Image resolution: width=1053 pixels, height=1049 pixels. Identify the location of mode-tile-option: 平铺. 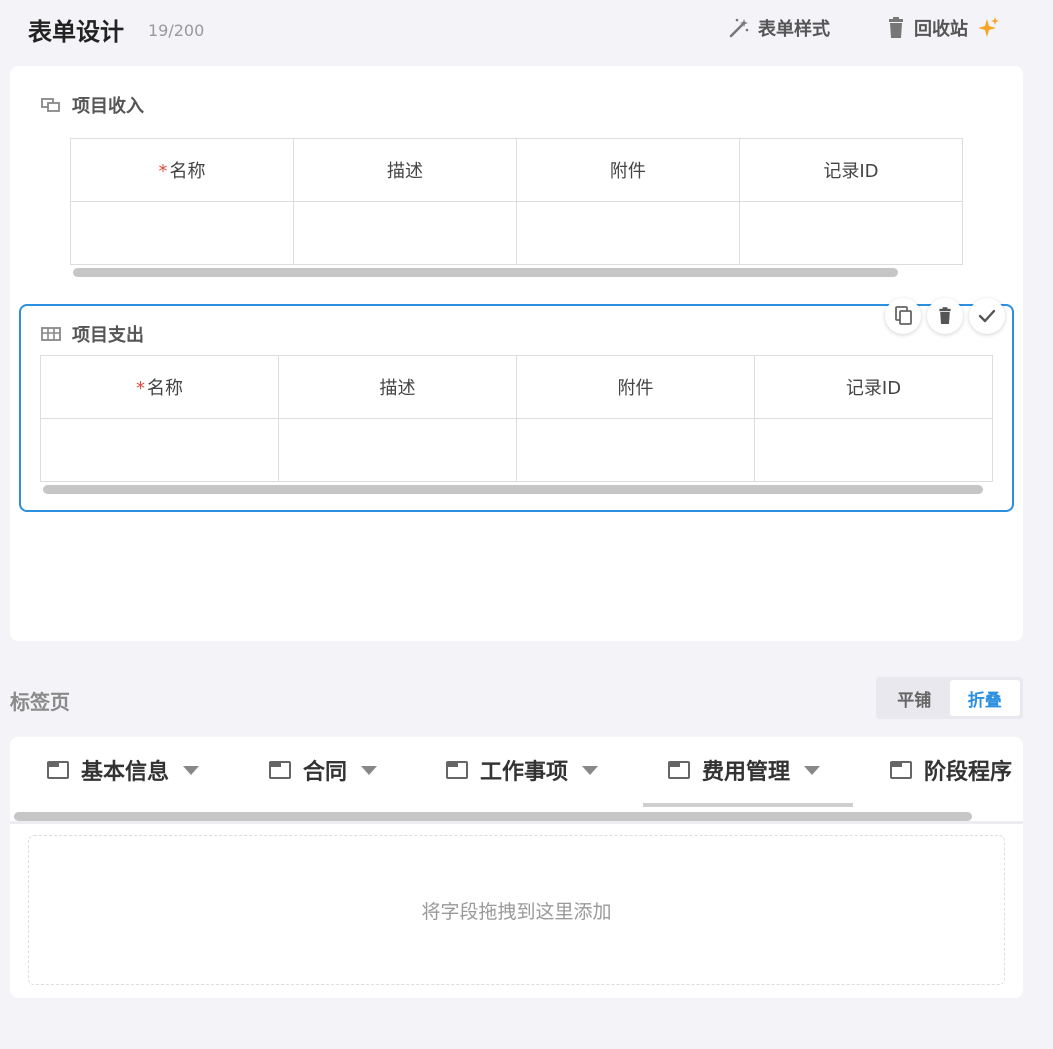
(914, 698).